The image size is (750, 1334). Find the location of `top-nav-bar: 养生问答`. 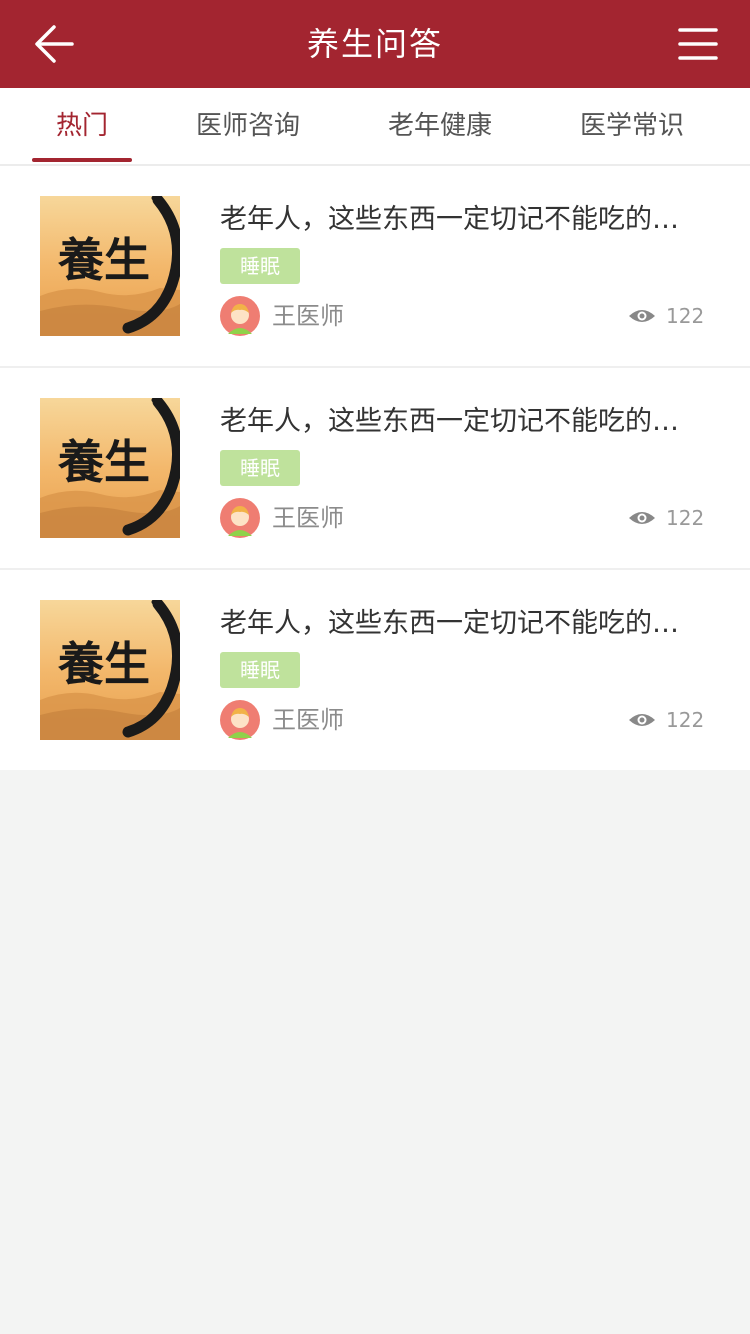

top-nav-bar: 养生问答 is located at coordinates (375, 44).